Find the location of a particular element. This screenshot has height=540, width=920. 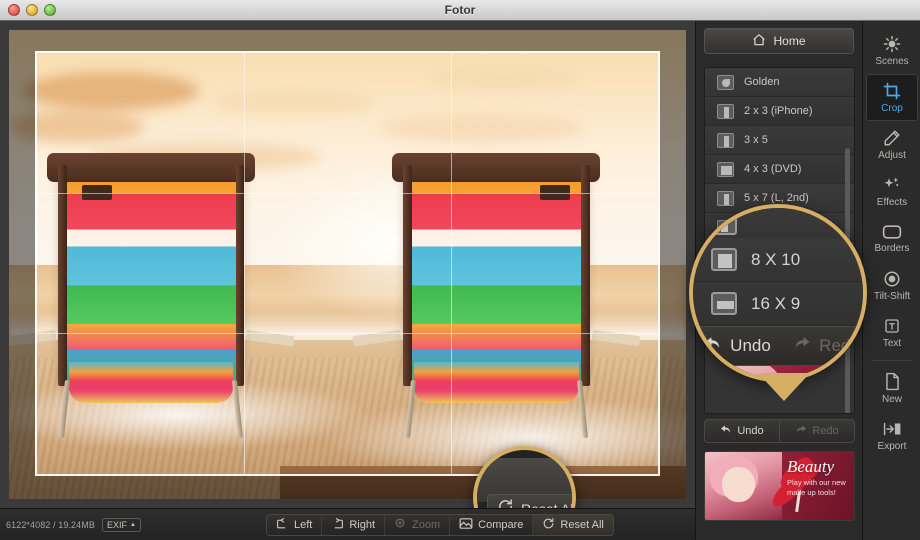

image-info-text: 6122*4082 / 19.24MB is located at coordinates (50, 524).